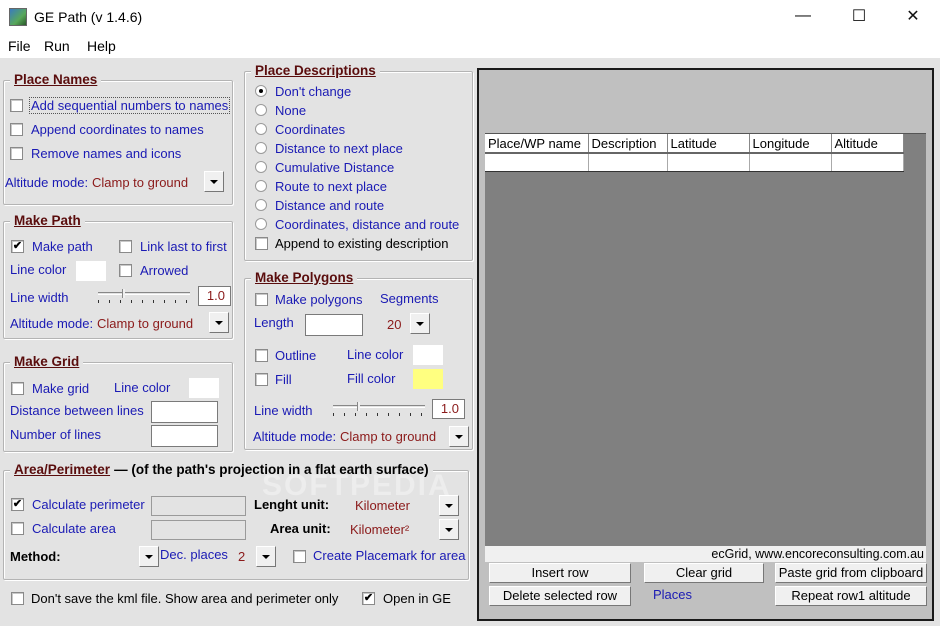  What do you see at coordinates (331, 186) in the screenshot?
I see `desc-option-route-label: Route to next place` at bounding box center [331, 186].